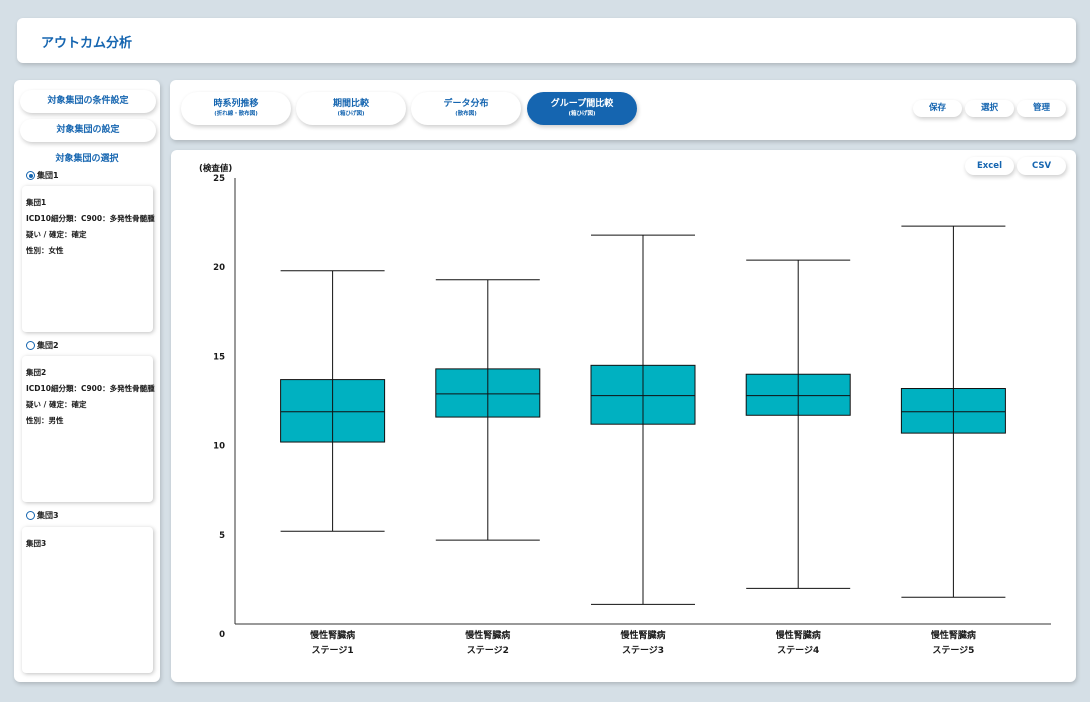 This screenshot has width=1090, height=702. I want to click on group3-summary: 集団3, so click(87, 600).